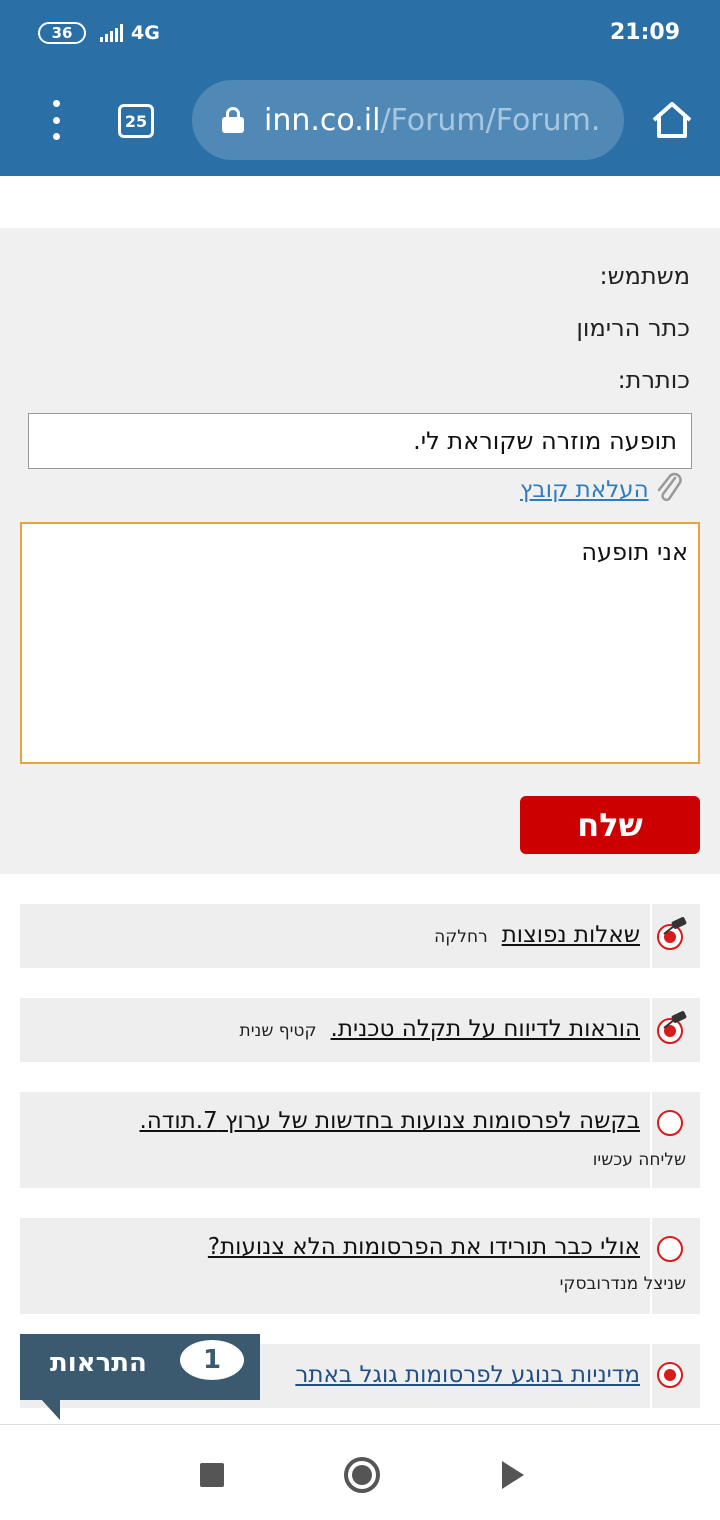 The image size is (720, 1520). I want to click on list-item: הוראות לדיווח על תקלה טכנית. קטיף שנית, so click(360, 1030).